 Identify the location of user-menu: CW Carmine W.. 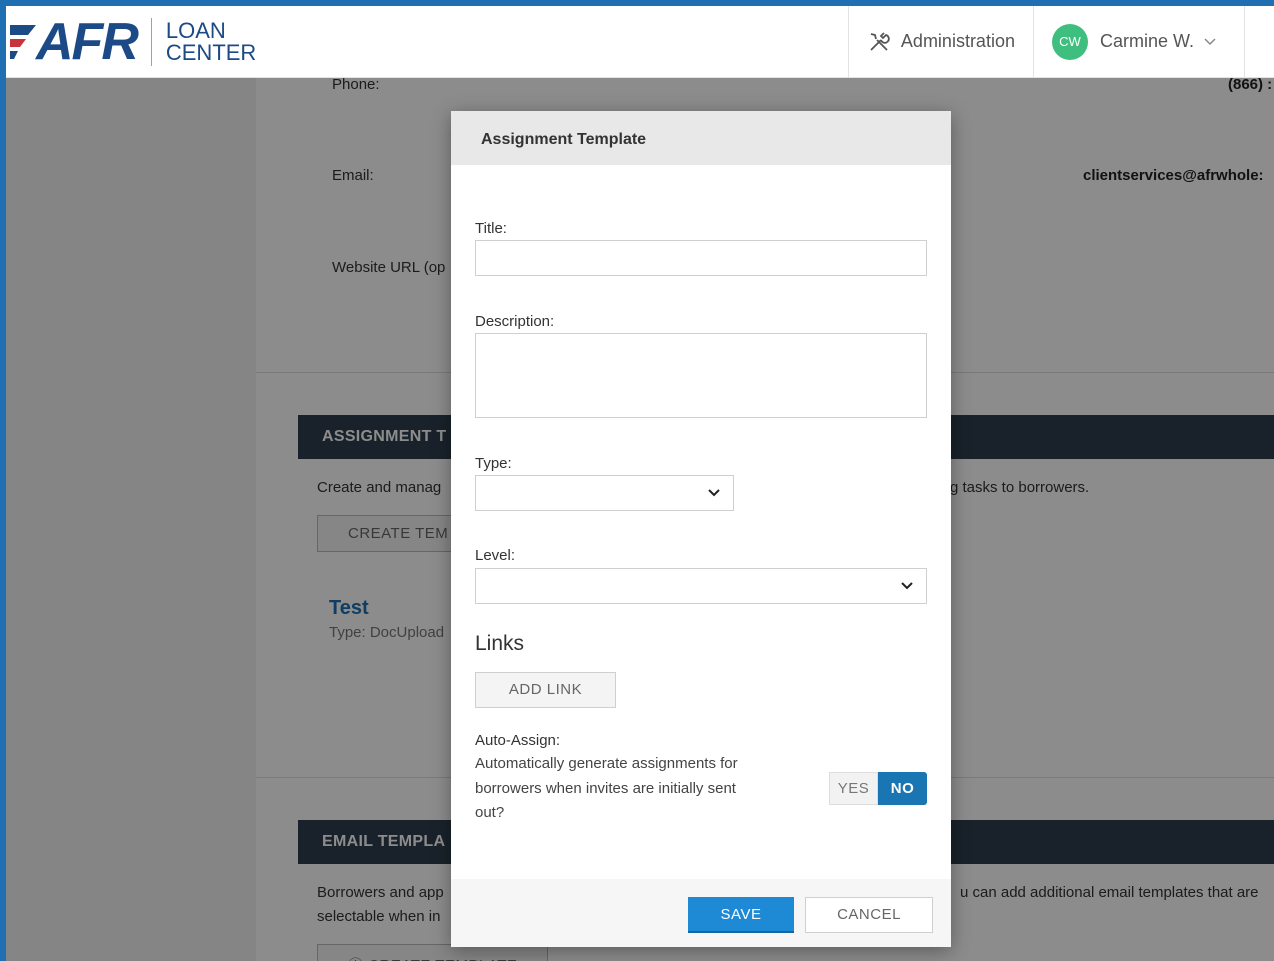
(1138, 41).